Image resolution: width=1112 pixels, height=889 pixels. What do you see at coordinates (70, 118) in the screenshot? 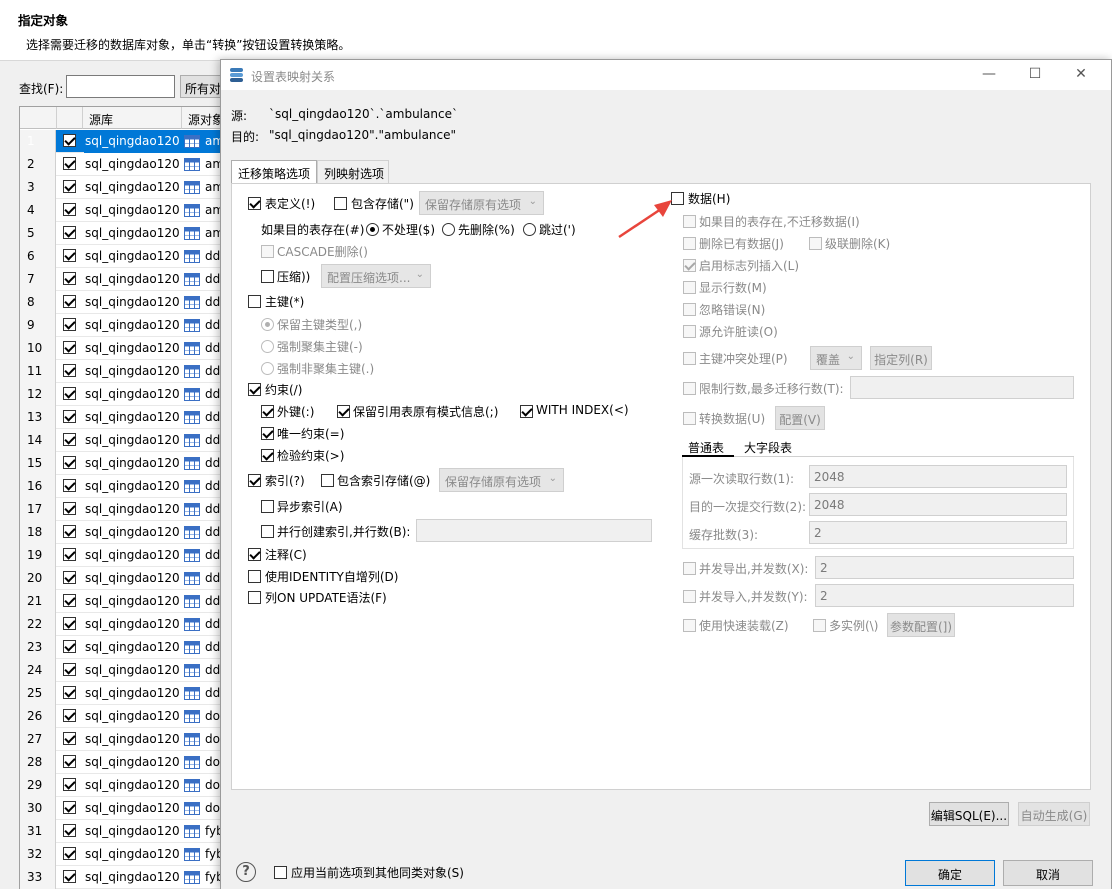
I see `grid-header-check` at bounding box center [70, 118].